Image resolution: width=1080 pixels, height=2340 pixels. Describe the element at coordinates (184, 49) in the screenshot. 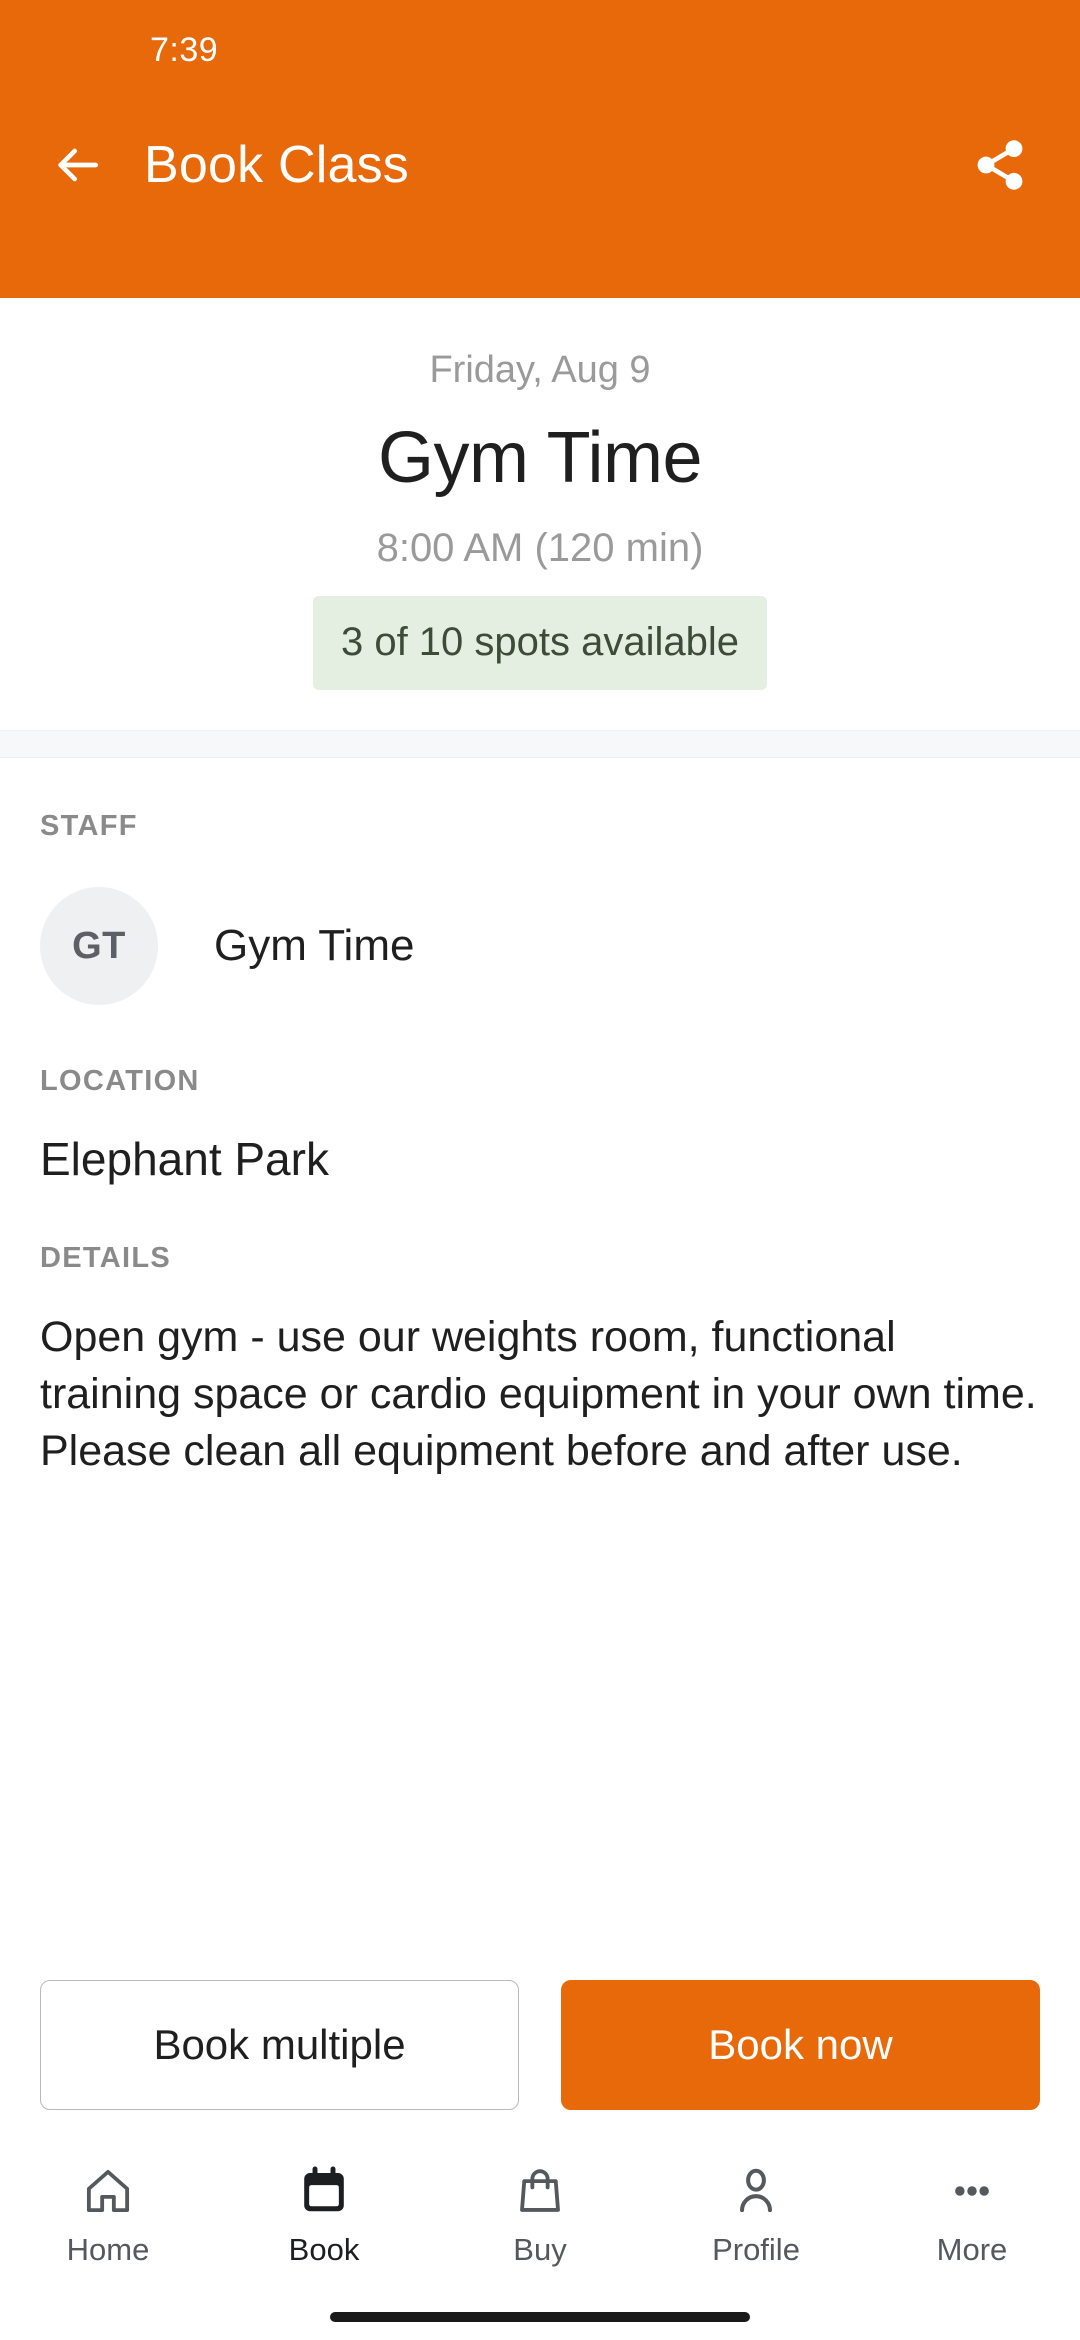

I see `status-bar-time: 7:39` at that location.